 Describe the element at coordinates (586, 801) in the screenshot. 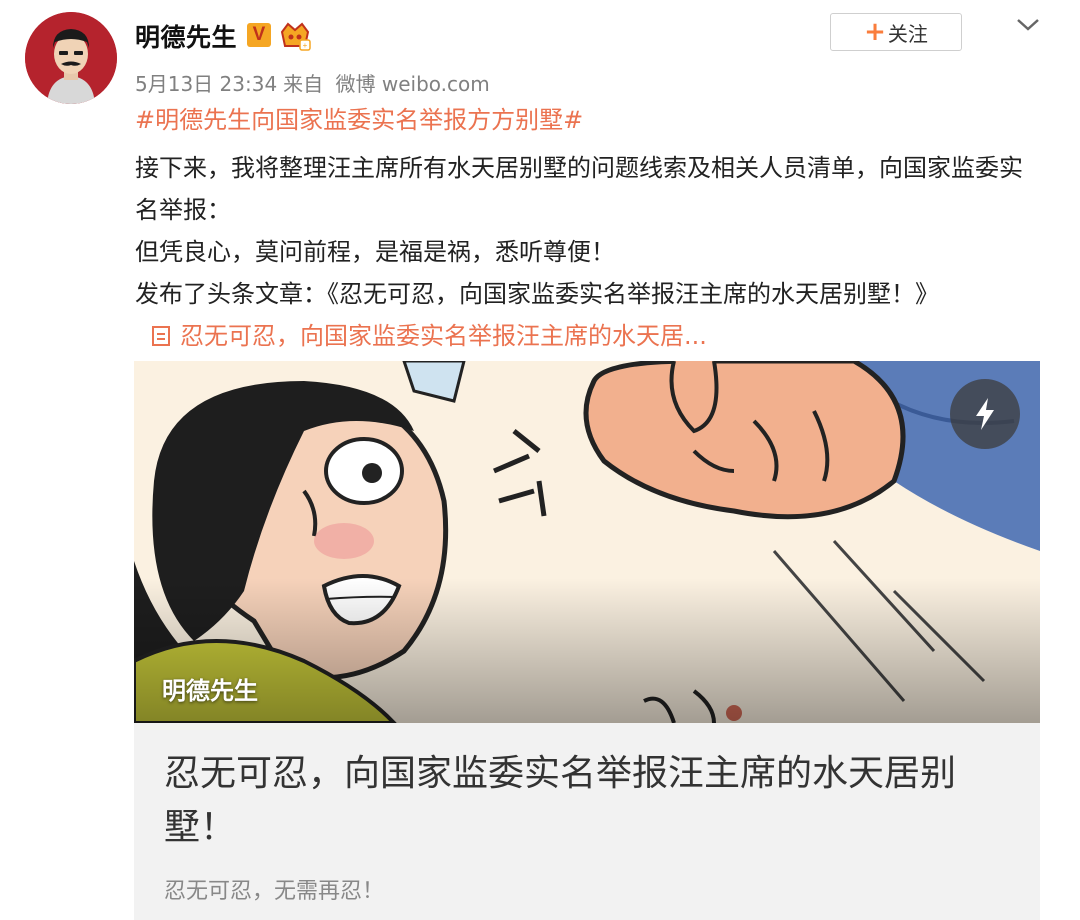

I see `article-title: 忍无可忍，向国家监委实名举报汪主席的水天居别墅！` at that location.